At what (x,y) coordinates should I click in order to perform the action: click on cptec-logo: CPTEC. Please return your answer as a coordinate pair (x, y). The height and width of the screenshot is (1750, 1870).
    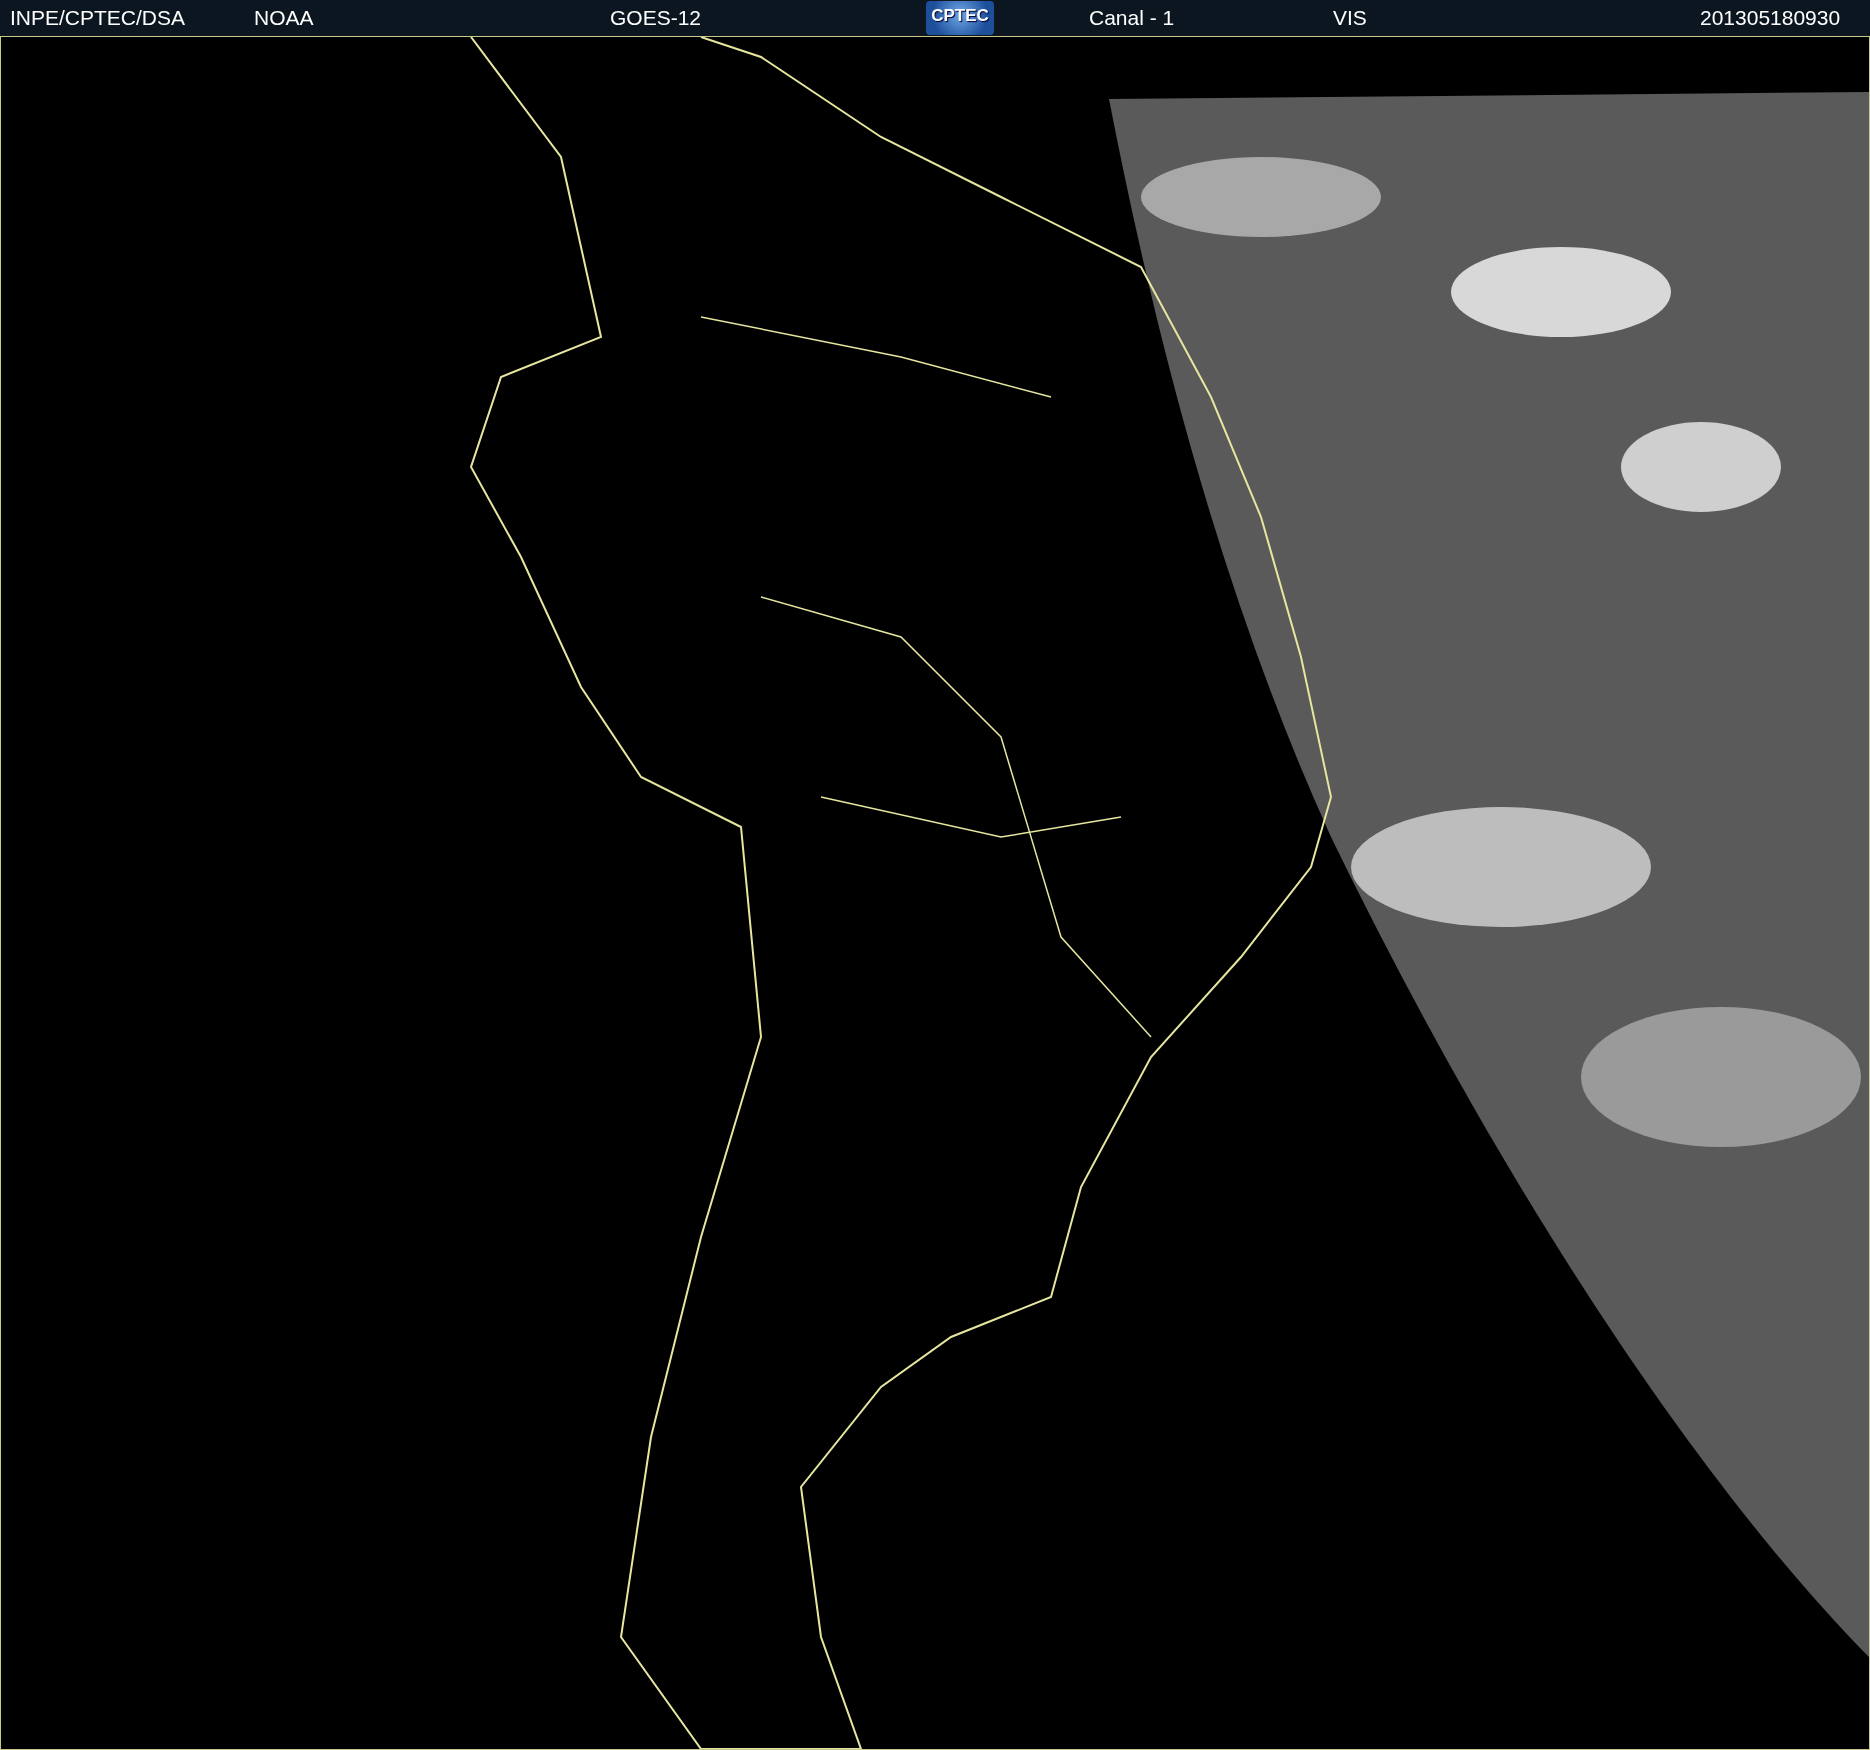
    Looking at the image, I should click on (960, 18).